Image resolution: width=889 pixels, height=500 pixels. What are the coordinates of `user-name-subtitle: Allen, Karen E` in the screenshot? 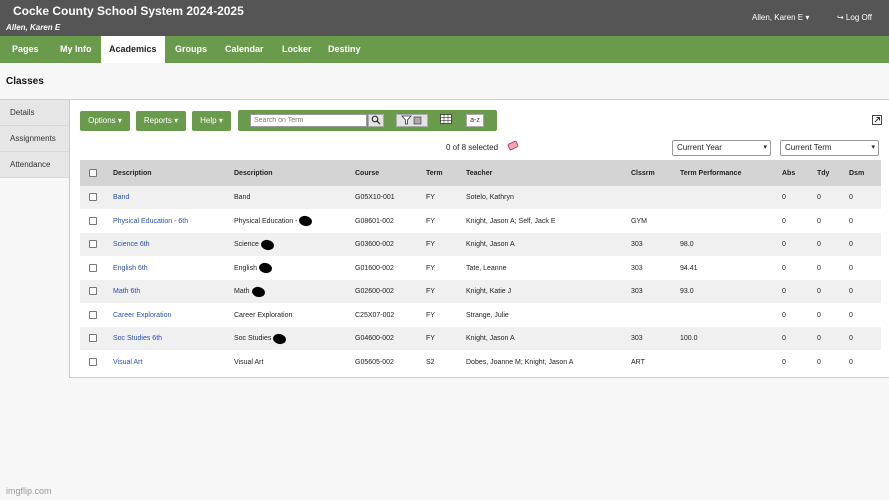 It's located at (33, 27).